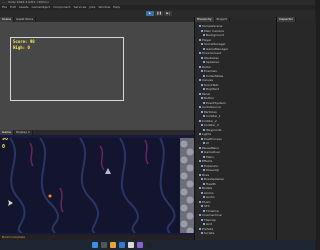 This screenshot has width=320, height=250. Describe the element at coordinates (205, 40) in the screenshot. I see `hierarchy-item: Player` at that location.